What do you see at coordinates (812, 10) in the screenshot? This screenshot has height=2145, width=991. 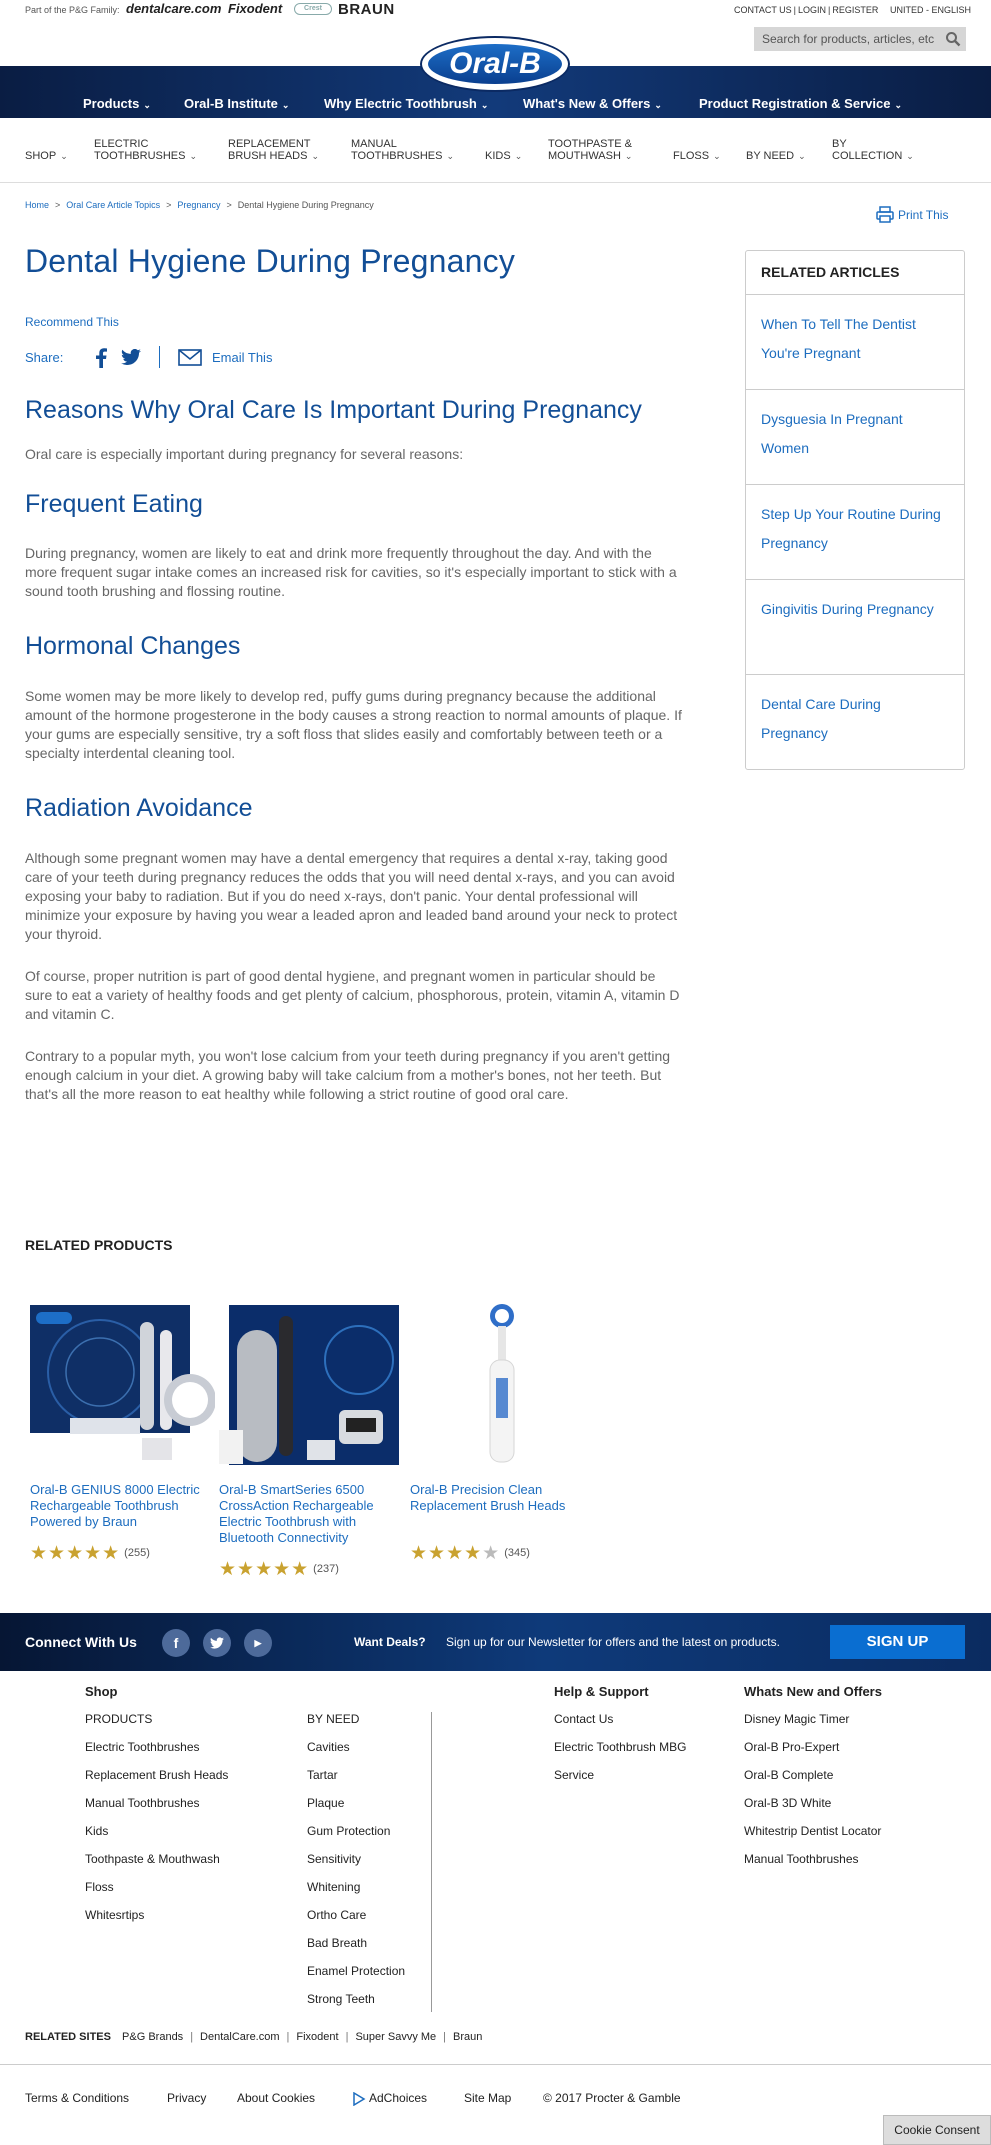 I see `login-link: LOGIN` at bounding box center [812, 10].